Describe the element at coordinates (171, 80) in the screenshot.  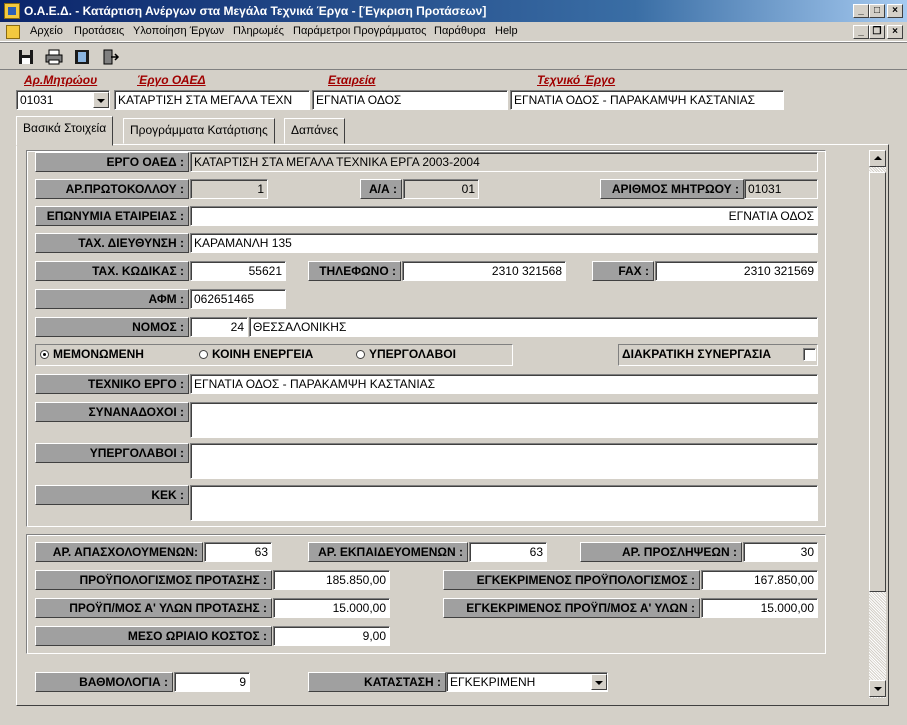
I see `oaed-project-label: Έργο ΟΑΕΔ` at that location.